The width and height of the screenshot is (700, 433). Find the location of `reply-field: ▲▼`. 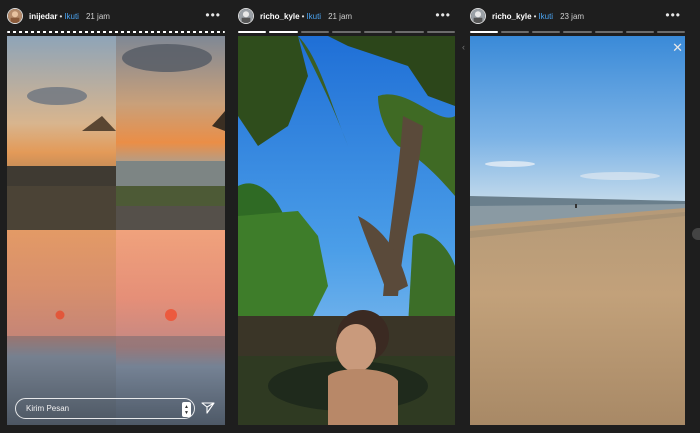

reply-field: ▲▼ is located at coordinates (105, 408).